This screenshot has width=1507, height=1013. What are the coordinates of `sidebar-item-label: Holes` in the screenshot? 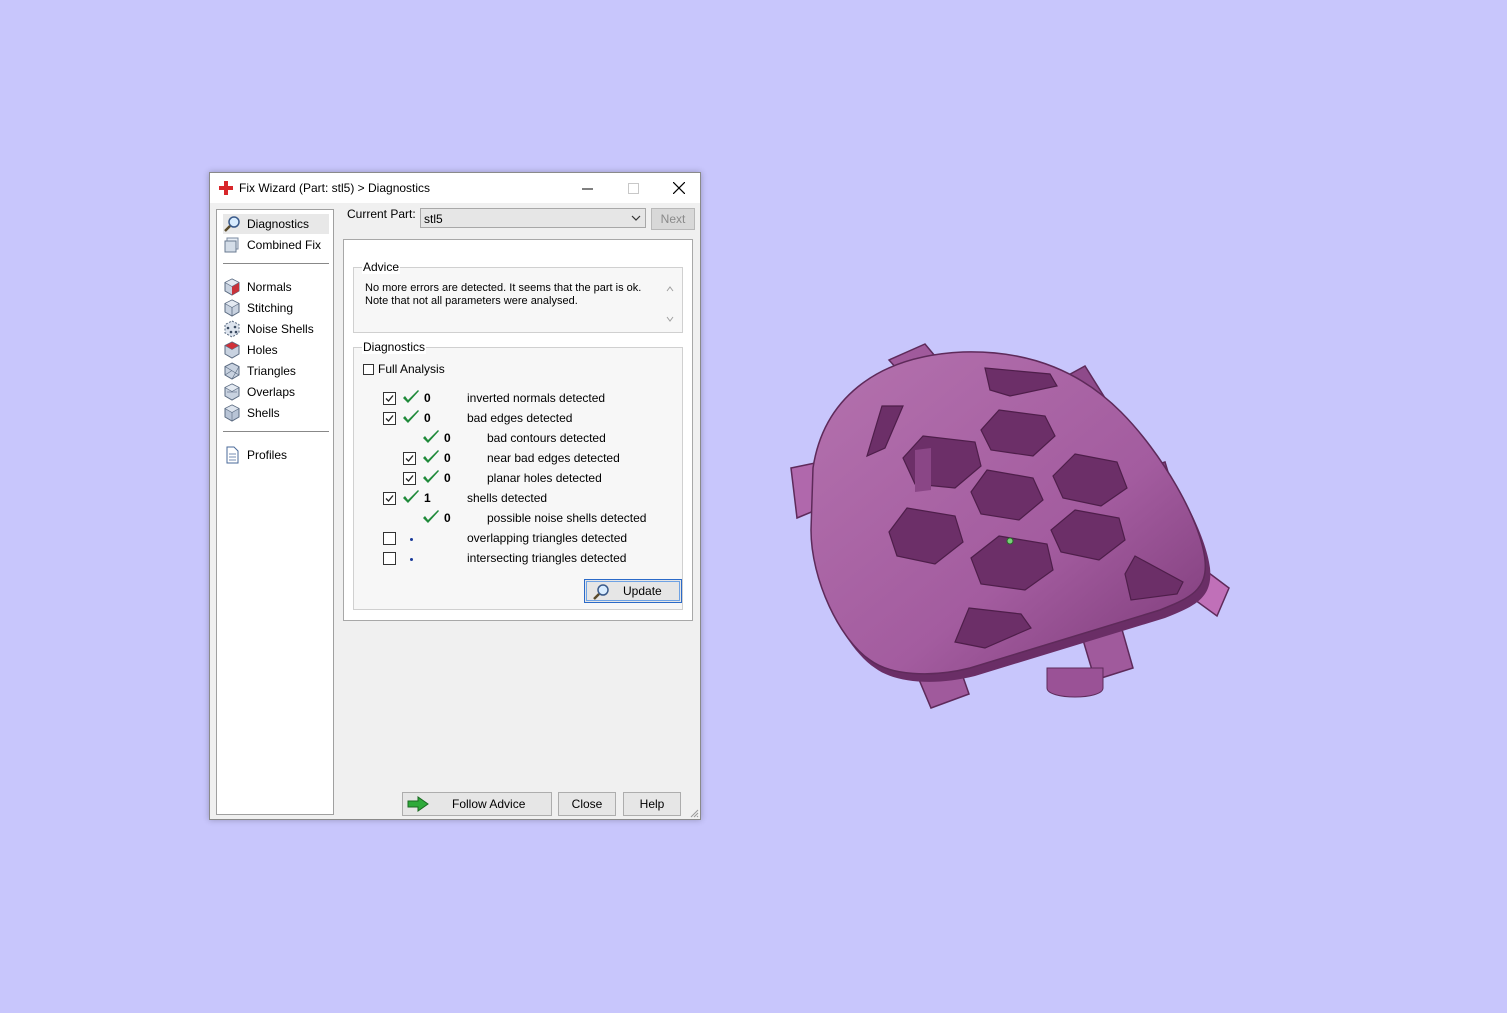 It's located at (262, 350).